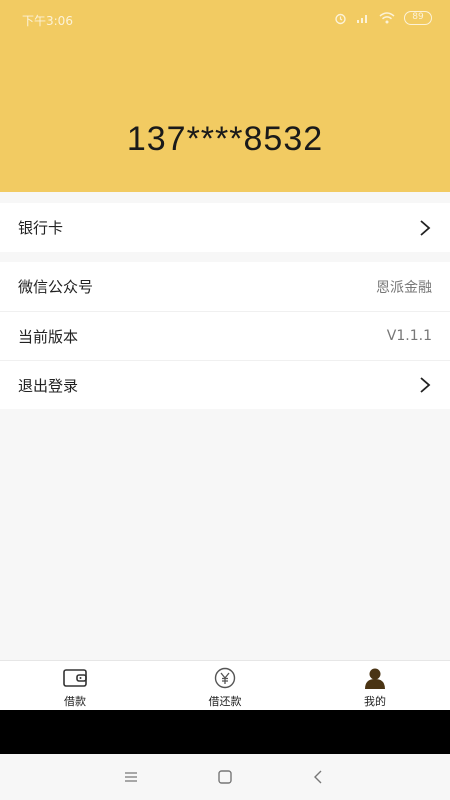 The width and height of the screenshot is (450, 800). What do you see at coordinates (387, 18) in the screenshot?
I see `wifi-icon` at bounding box center [387, 18].